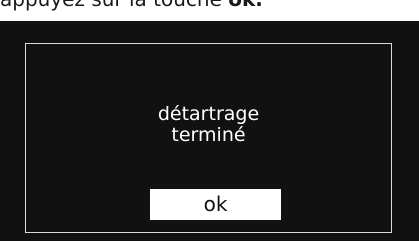 This screenshot has height=241, width=419. I want to click on status-message-line-1: détartrage, so click(208, 114).